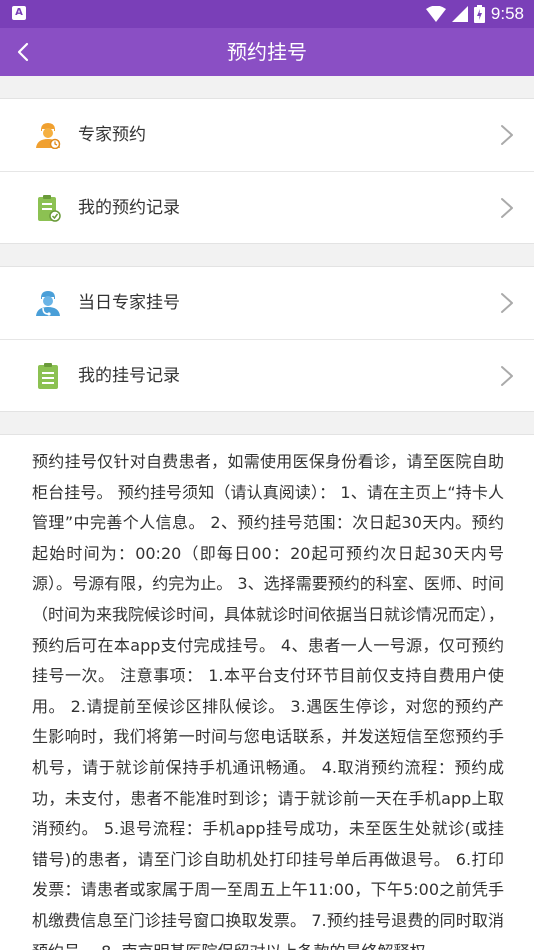  Describe the element at coordinates (479, 14) in the screenshot. I see `battery-charging-icon` at that location.